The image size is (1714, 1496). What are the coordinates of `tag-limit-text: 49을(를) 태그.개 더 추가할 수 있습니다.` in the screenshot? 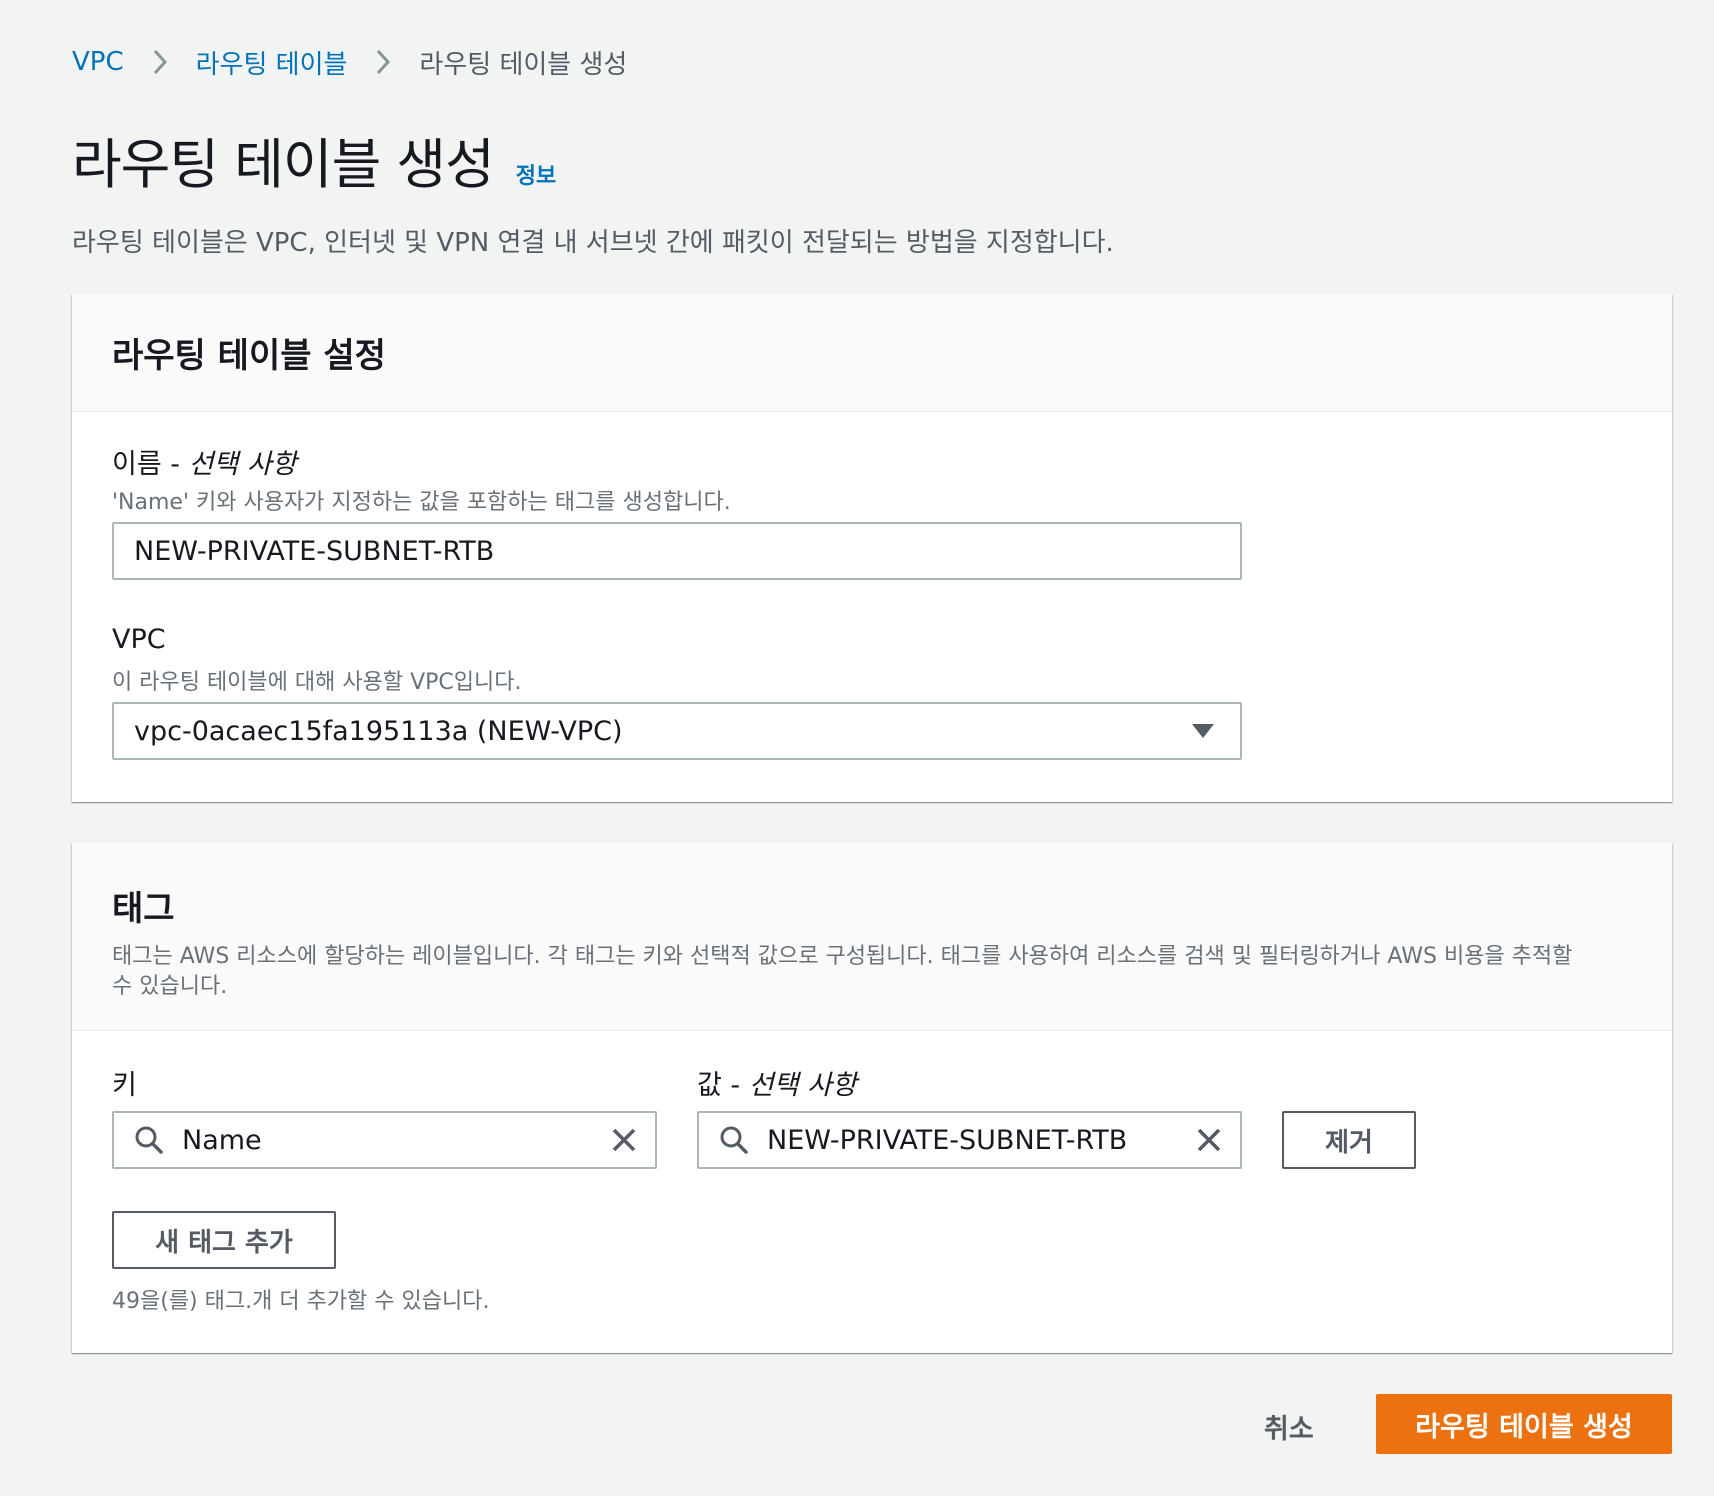 It's located at (301, 1301).